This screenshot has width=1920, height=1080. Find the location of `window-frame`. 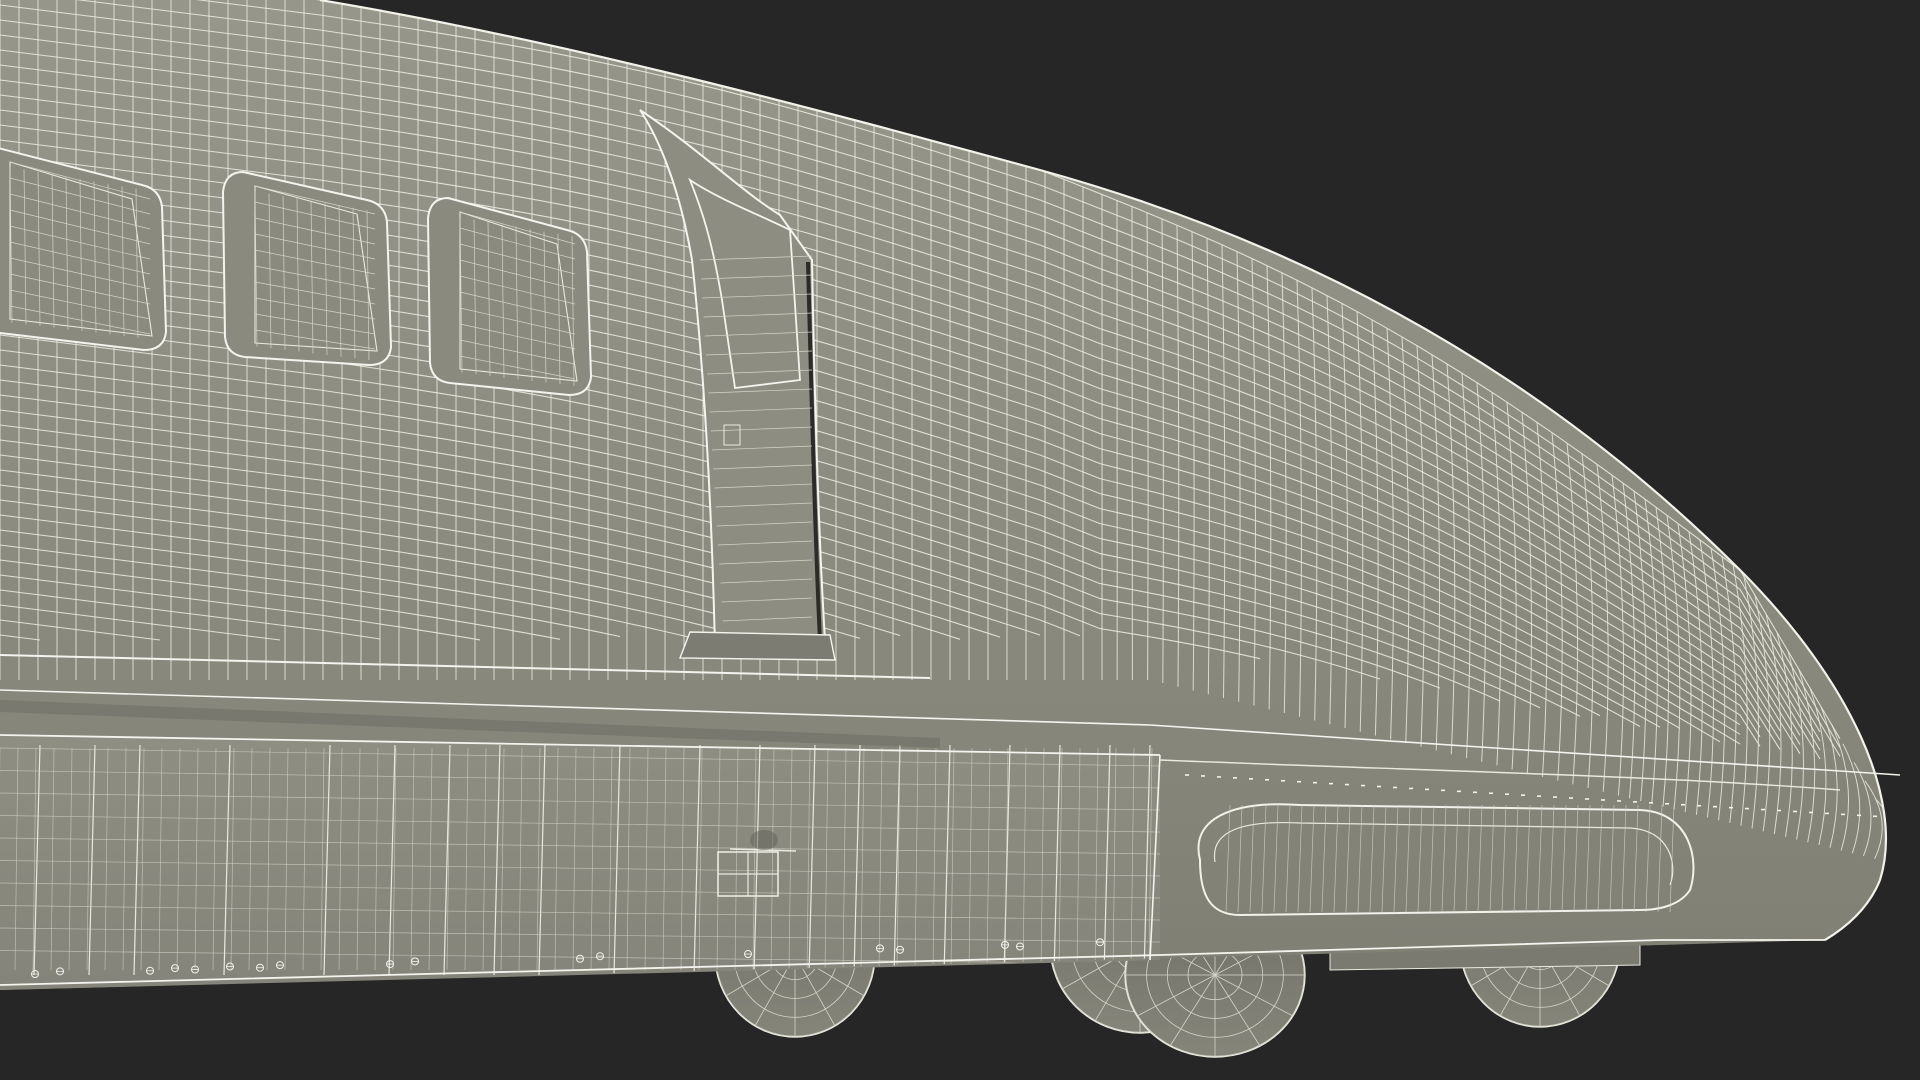

window-frame is located at coordinates (307, 268).